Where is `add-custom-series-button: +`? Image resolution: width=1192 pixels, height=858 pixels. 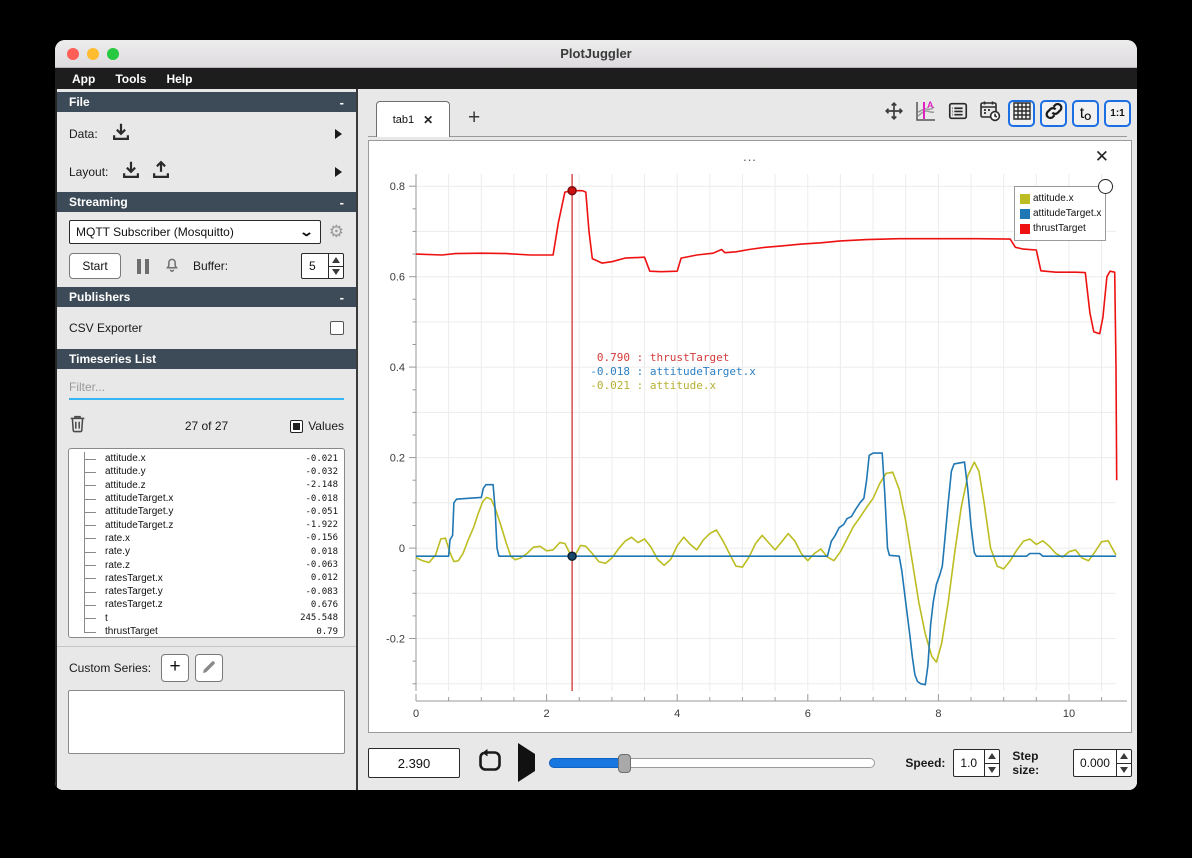 add-custom-series-button: + is located at coordinates (175, 668).